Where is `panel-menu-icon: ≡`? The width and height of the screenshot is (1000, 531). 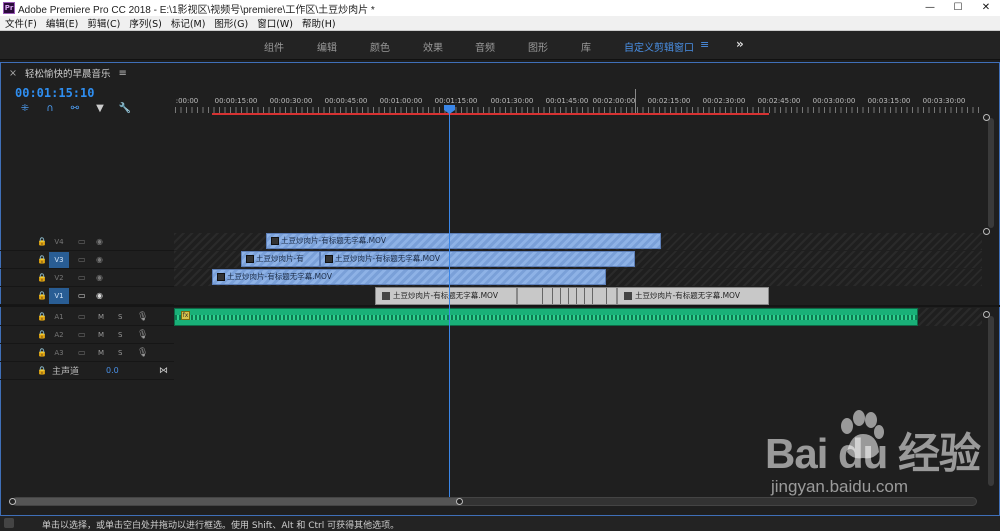 panel-menu-icon: ≡ is located at coordinates (122, 73).